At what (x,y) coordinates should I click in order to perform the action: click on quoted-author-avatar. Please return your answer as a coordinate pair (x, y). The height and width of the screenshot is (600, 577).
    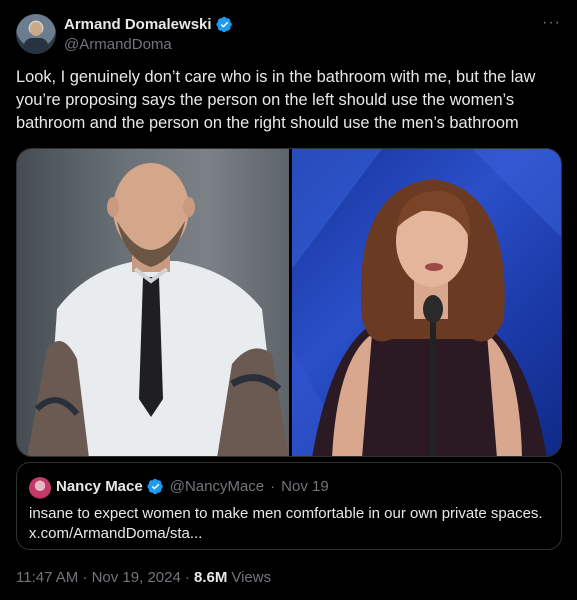
    Looking at the image, I should click on (40, 488).